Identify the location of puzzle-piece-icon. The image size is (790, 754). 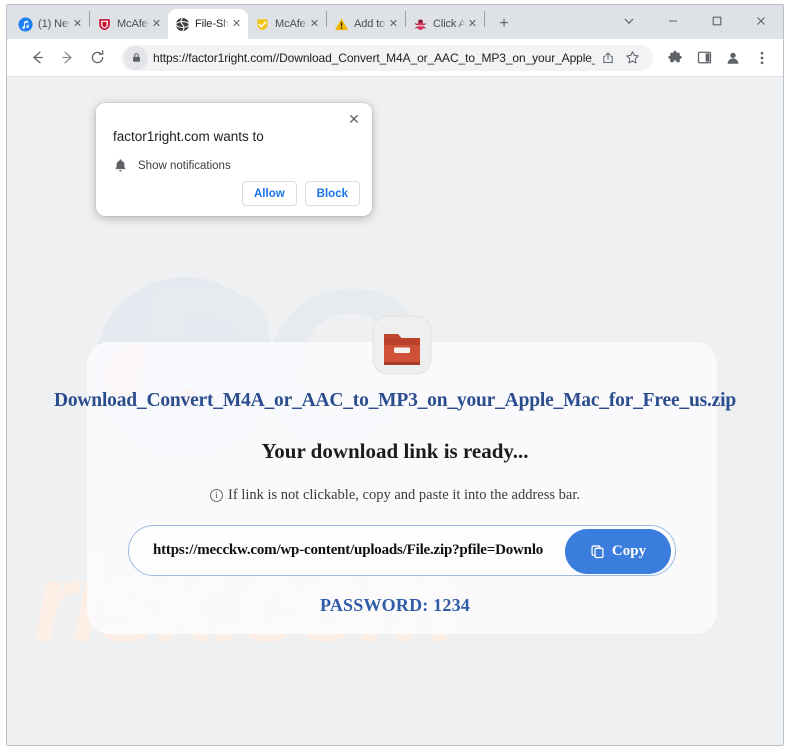
(675, 58).